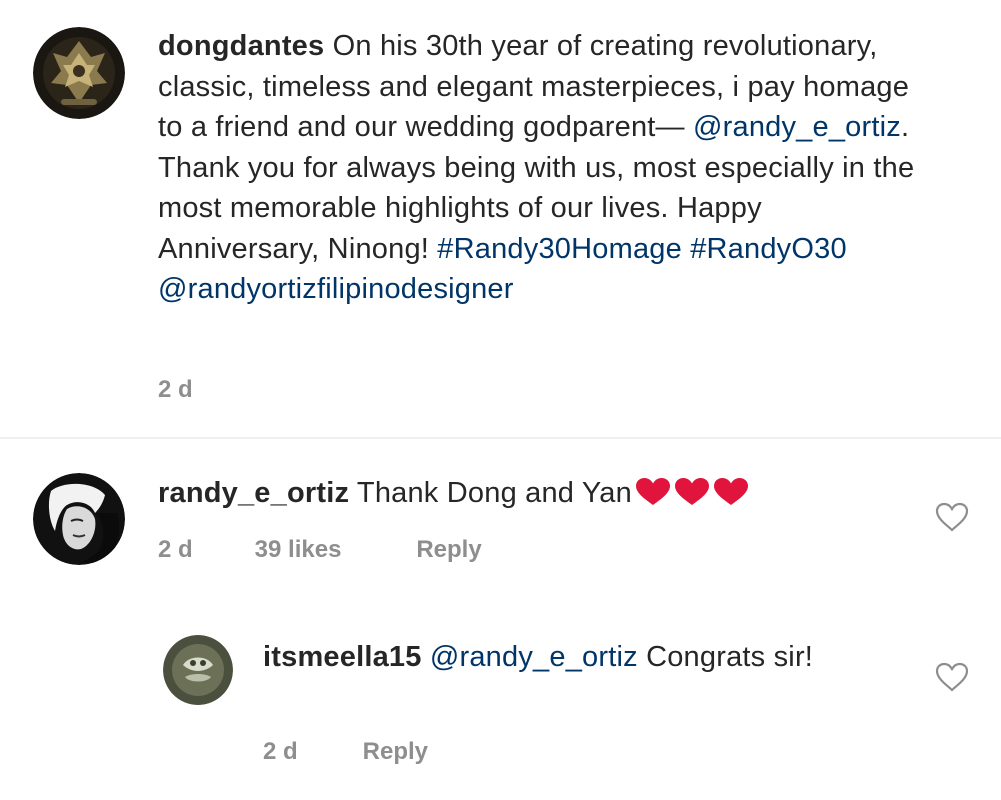  What do you see at coordinates (253, 493) in the screenshot?
I see `username-randy-e-ortiz: randy_e_ortiz` at bounding box center [253, 493].